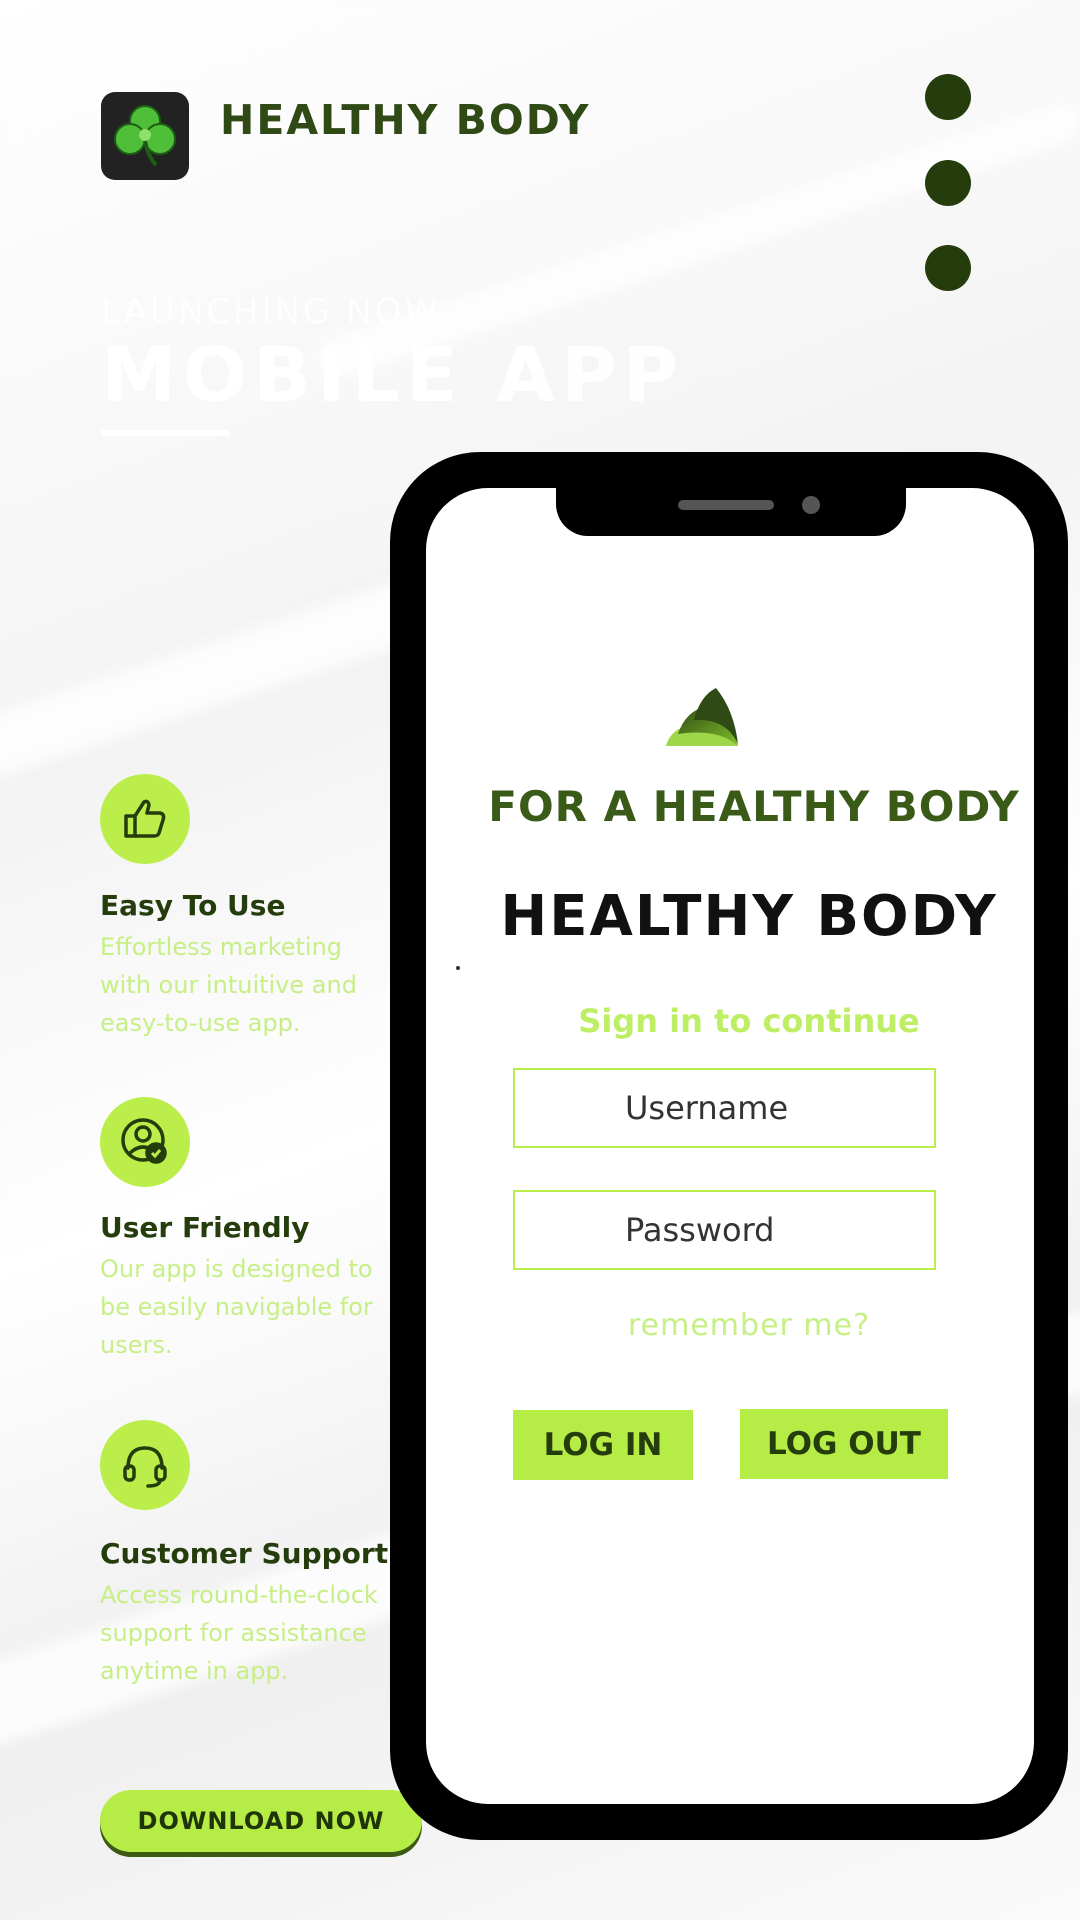  I want to click on phone-camera, so click(811, 505).